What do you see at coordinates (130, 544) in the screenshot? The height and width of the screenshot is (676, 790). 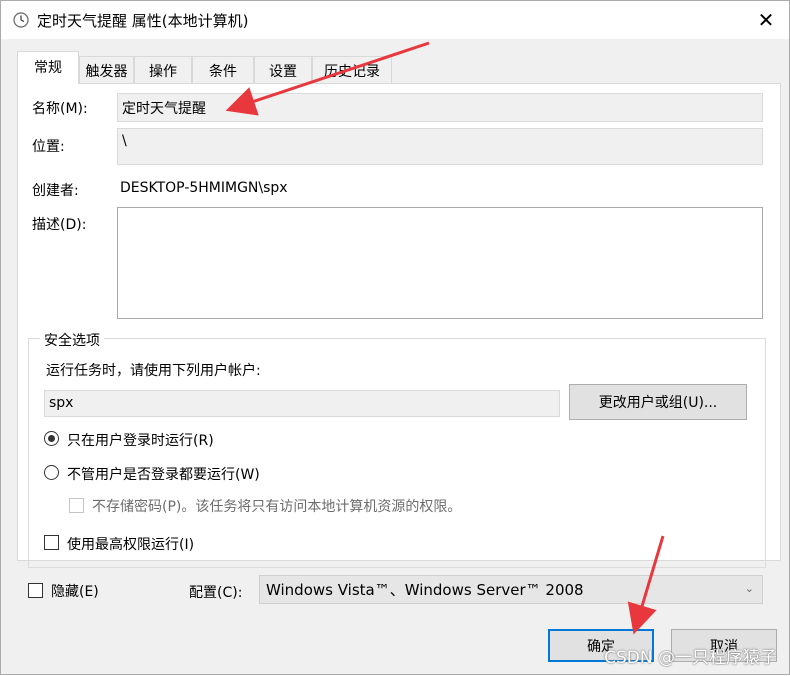 I see `run-highest-privileges-label: 使用最高权限运行(I)` at bounding box center [130, 544].